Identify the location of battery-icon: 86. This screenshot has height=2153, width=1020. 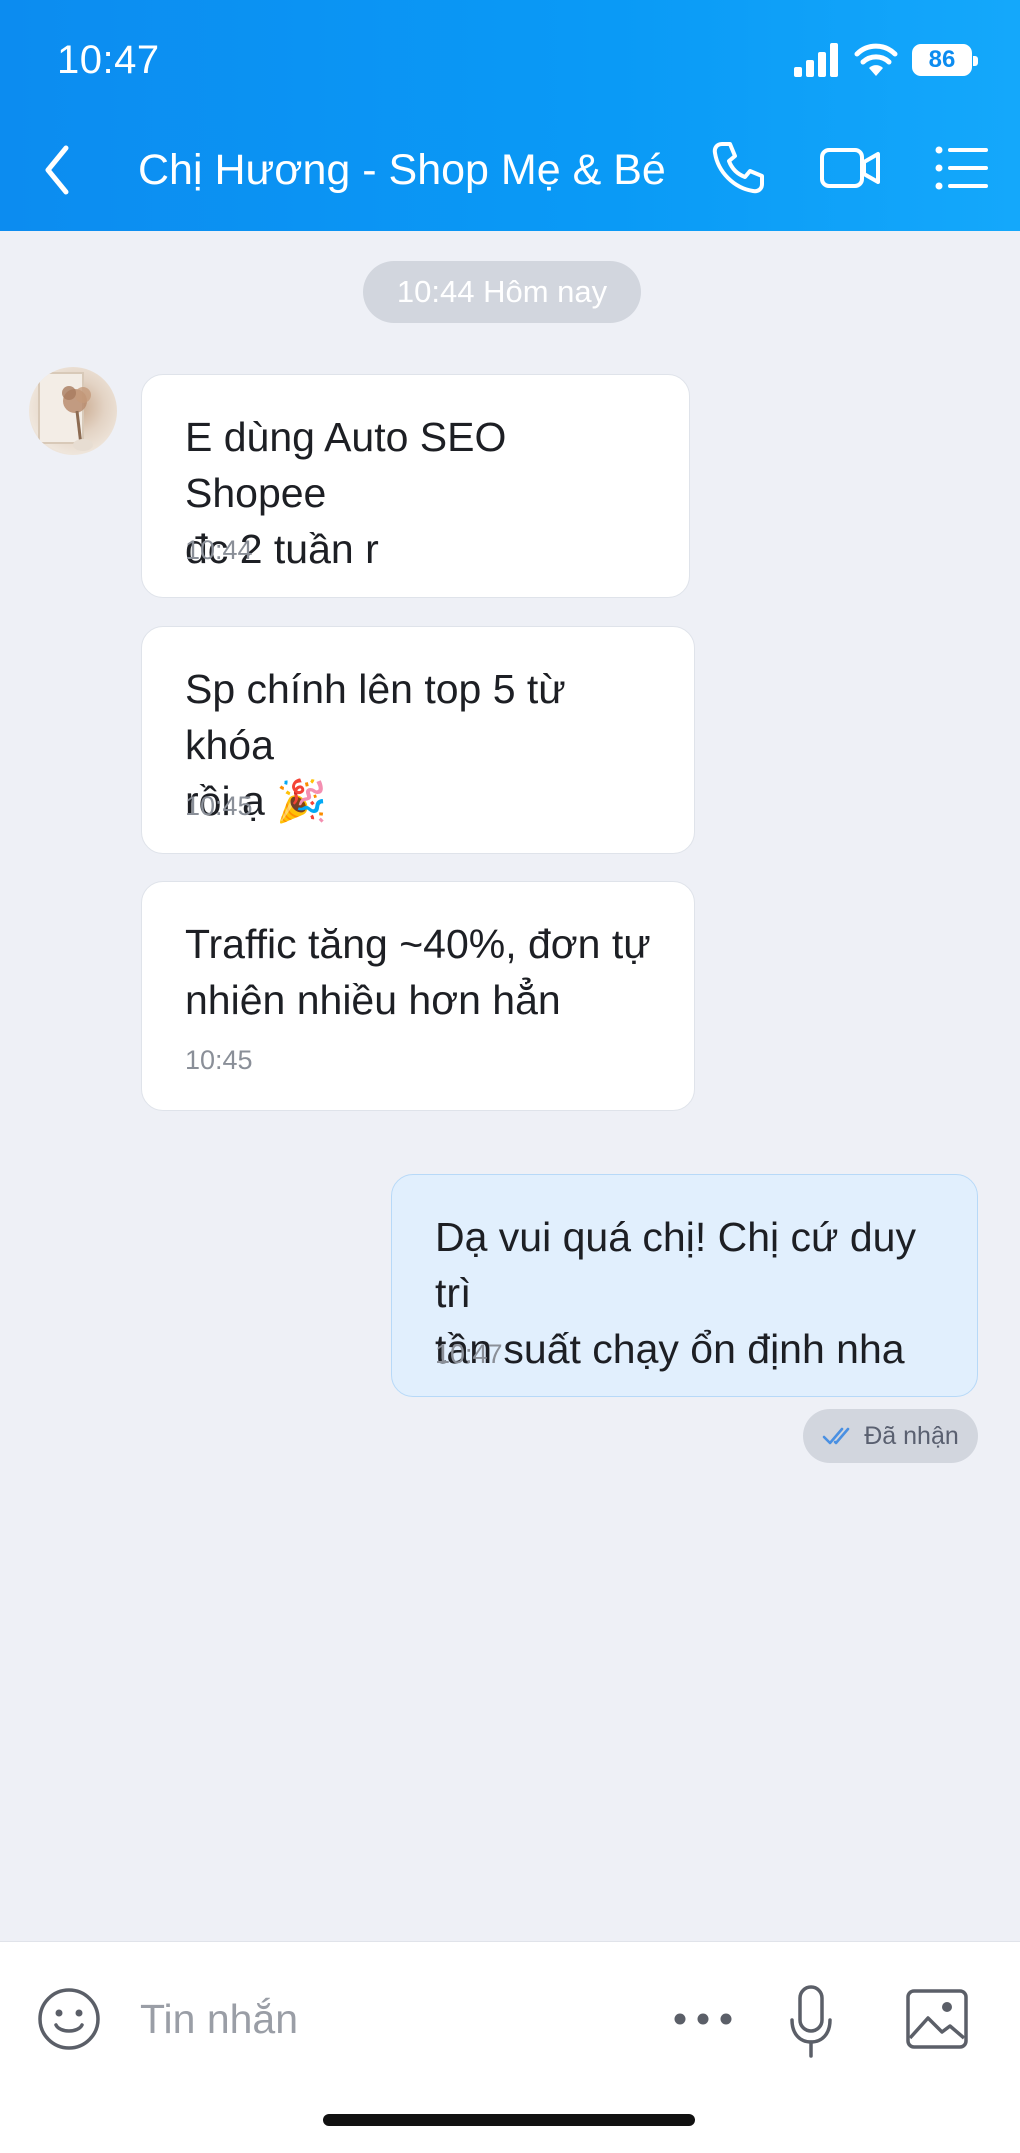
(945, 60).